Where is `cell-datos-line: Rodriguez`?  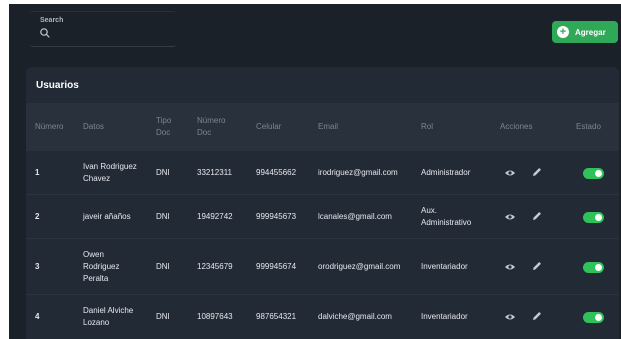
cell-datos-line: Rodriguez is located at coordinates (101, 266).